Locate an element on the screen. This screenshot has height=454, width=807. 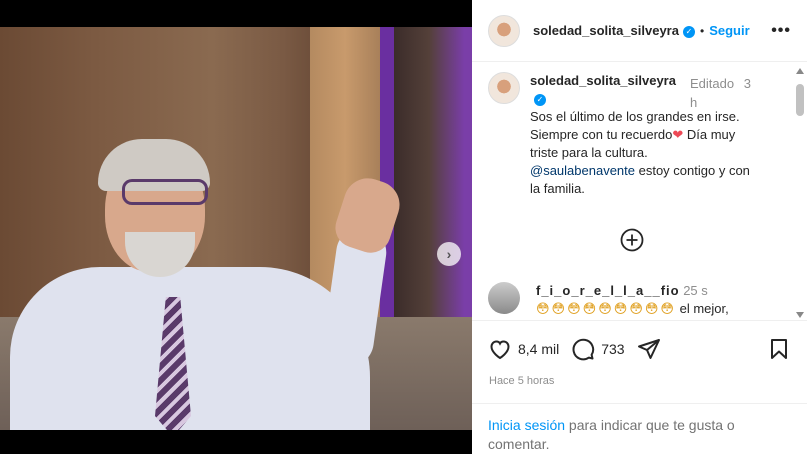
comment-username: f_i_o_r_e_l_l_a__fio is located at coordinates (608, 290).